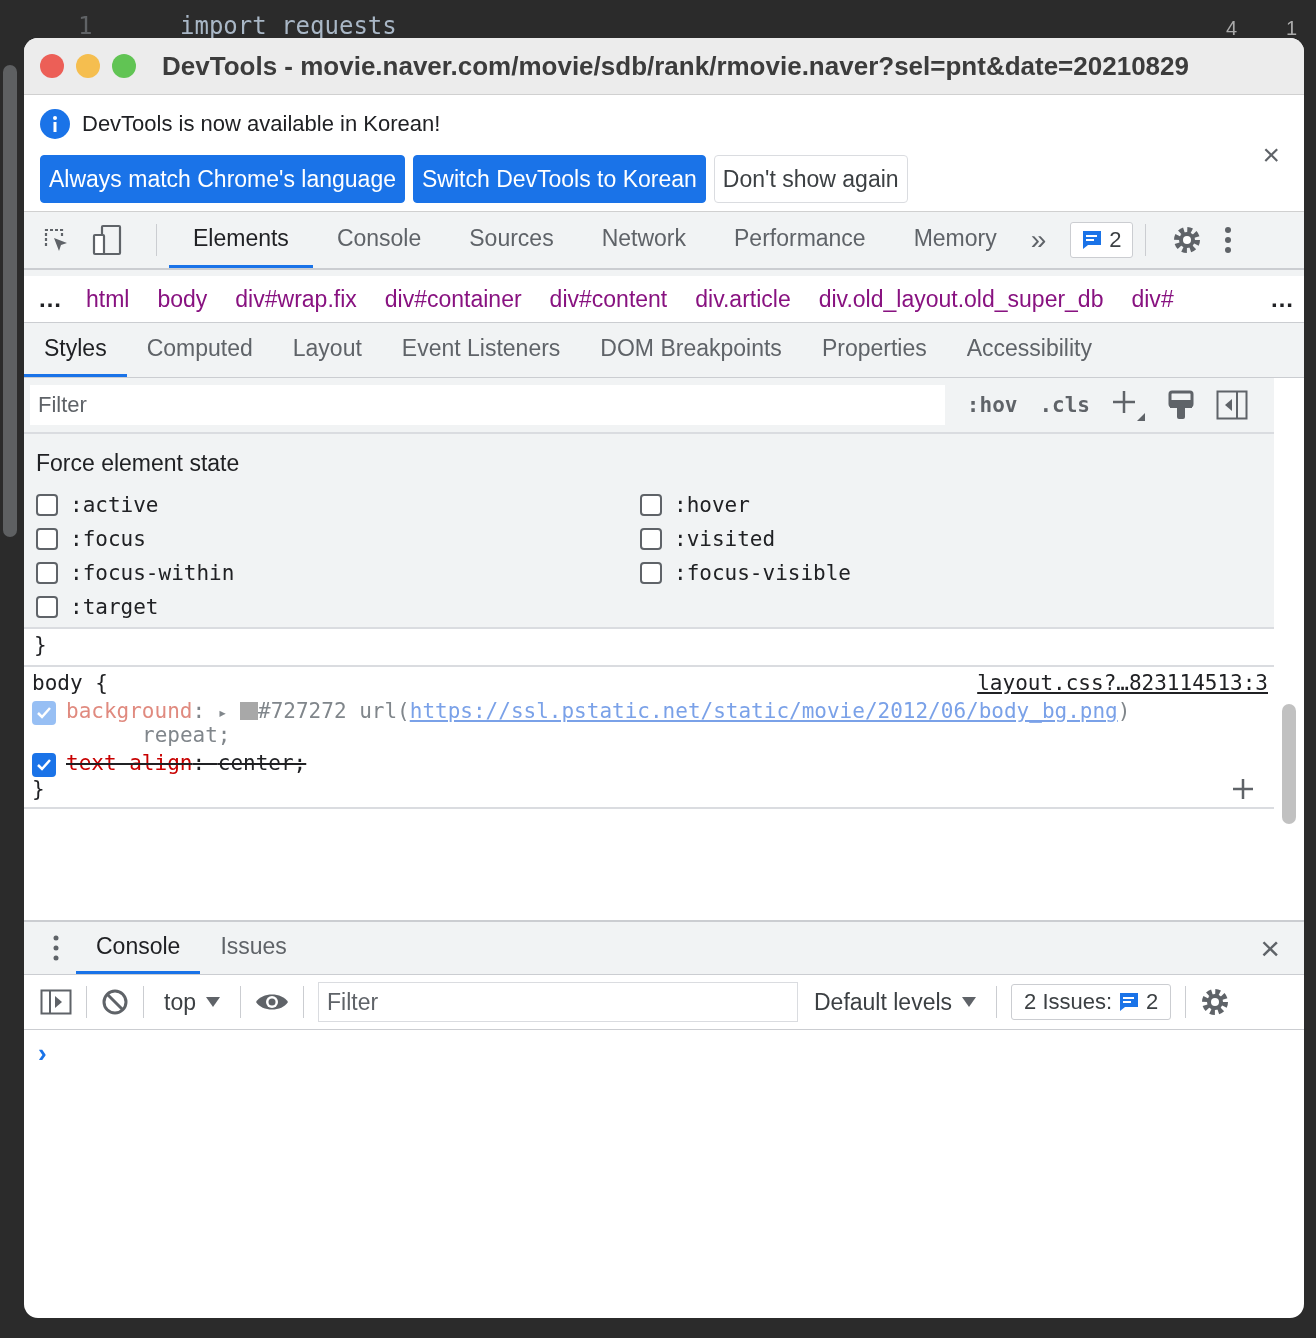 The height and width of the screenshot is (1338, 1316). I want to click on clear-console-icon, so click(115, 1002).